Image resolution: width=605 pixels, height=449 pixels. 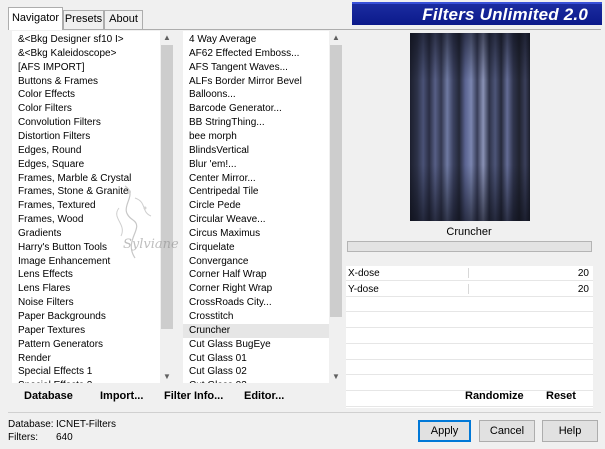 I want to click on category-list-item: Color Filters, so click(x=86, y=109).